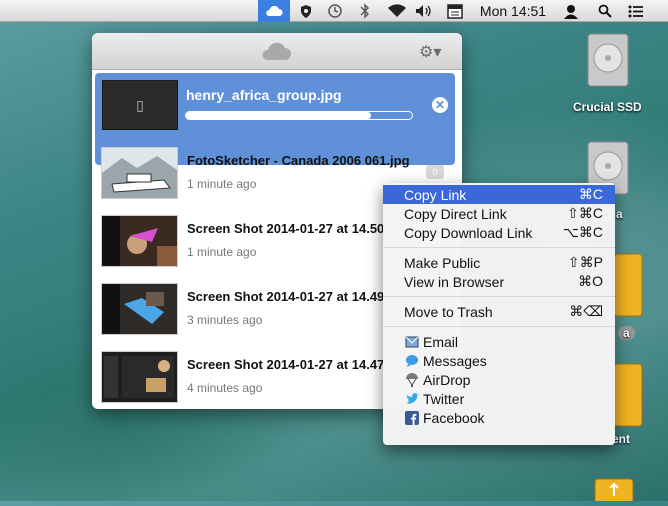 The height and width of the screenshot is (506, 668). What do you see at coordinates (608, 62) in the screenshot?
I see `drive-icon` at bounding box center [608, 62].